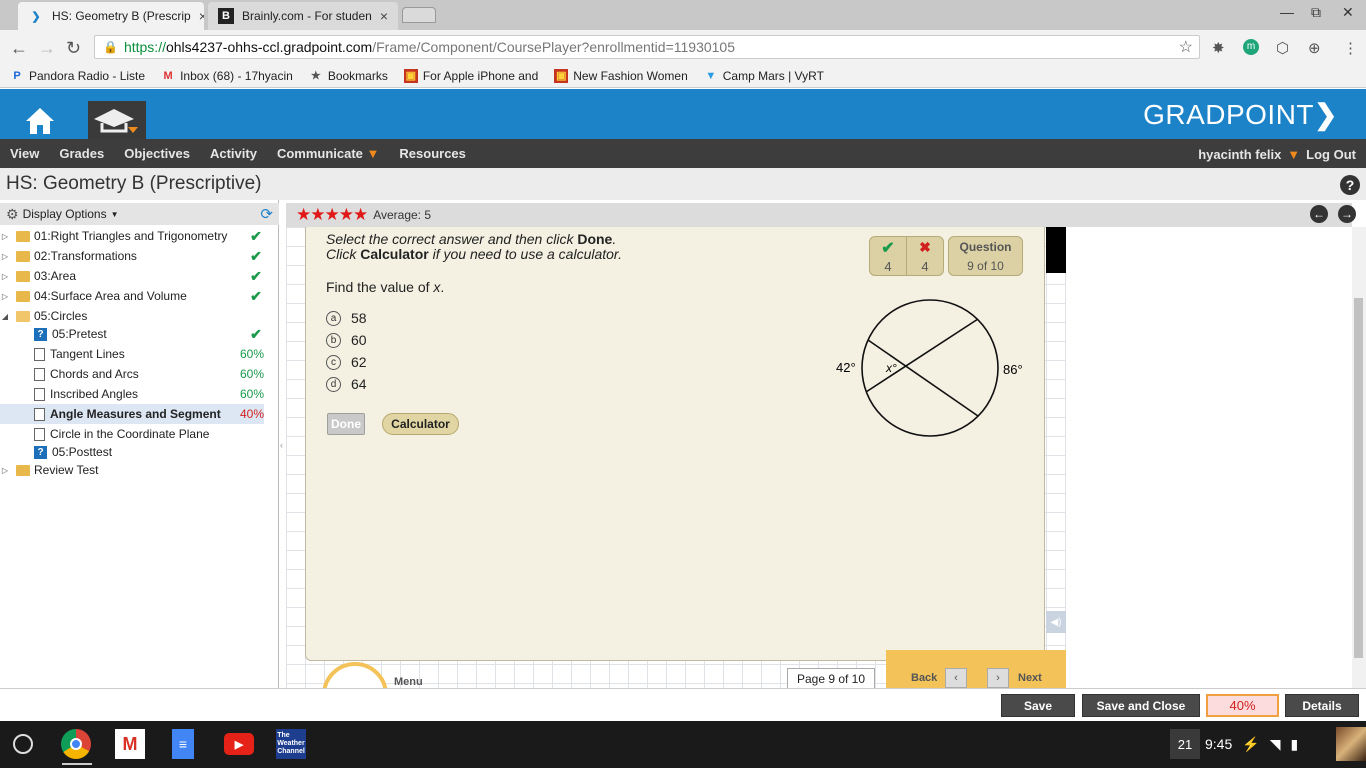  I want to click on done-button: Done, so click(346, 424).